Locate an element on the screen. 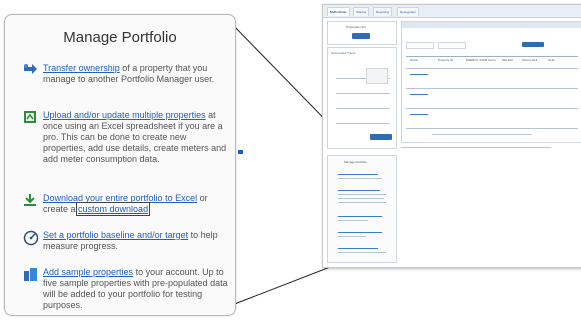 This screenshot has height=324, width=581. panel-title: Manage Portfolio is located at coordinates (120, 37).